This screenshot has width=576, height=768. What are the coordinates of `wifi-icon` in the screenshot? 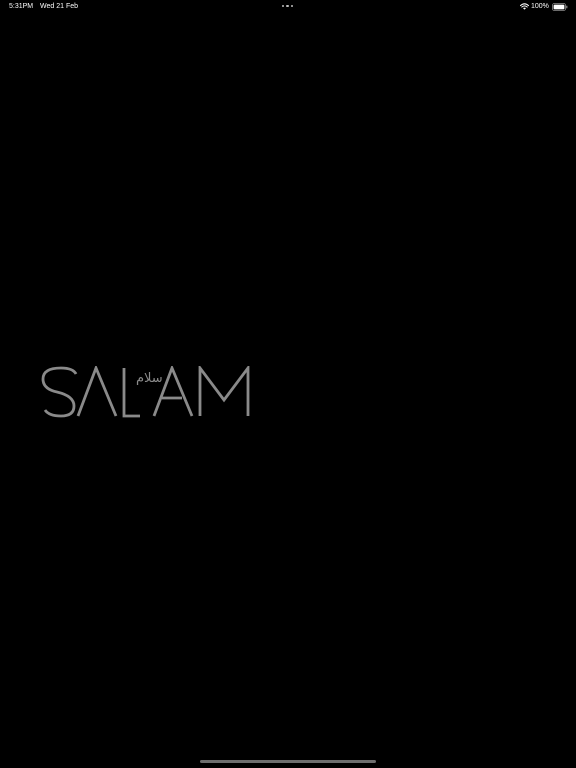 It's located at (524, 6).